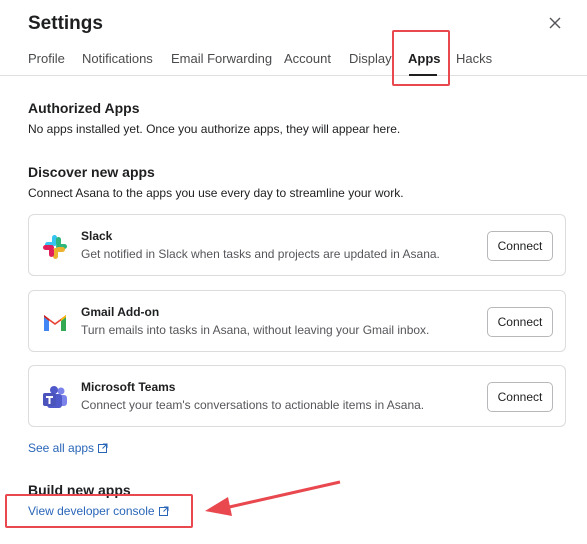 The height and width of the screenshot is (544, 587). I want to click on slack-logo-icon, so click(55, 247).